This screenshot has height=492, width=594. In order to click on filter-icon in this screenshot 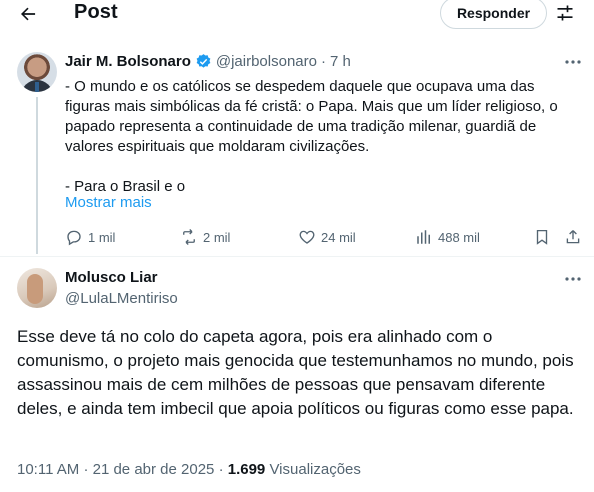, I will do `click(565, 13)`.